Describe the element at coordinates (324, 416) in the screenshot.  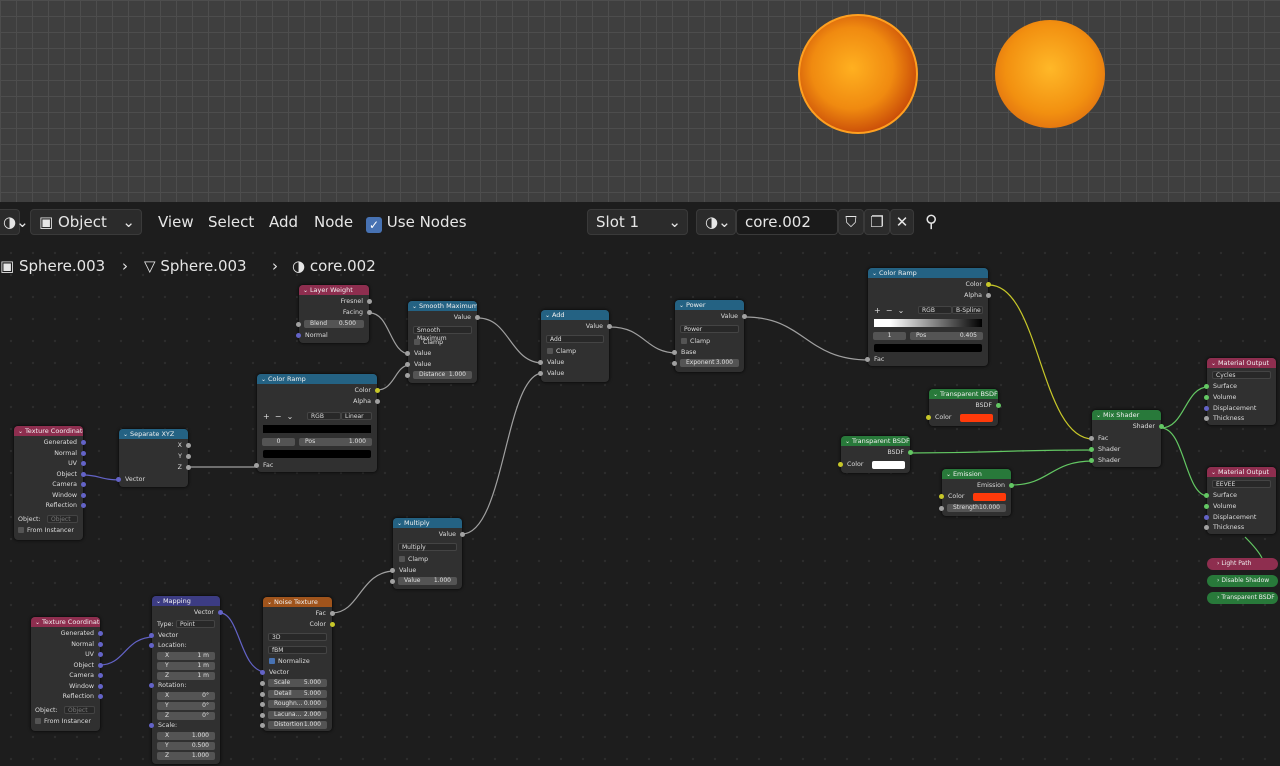
I see `color-mode-dropdown: RGB` at that location.